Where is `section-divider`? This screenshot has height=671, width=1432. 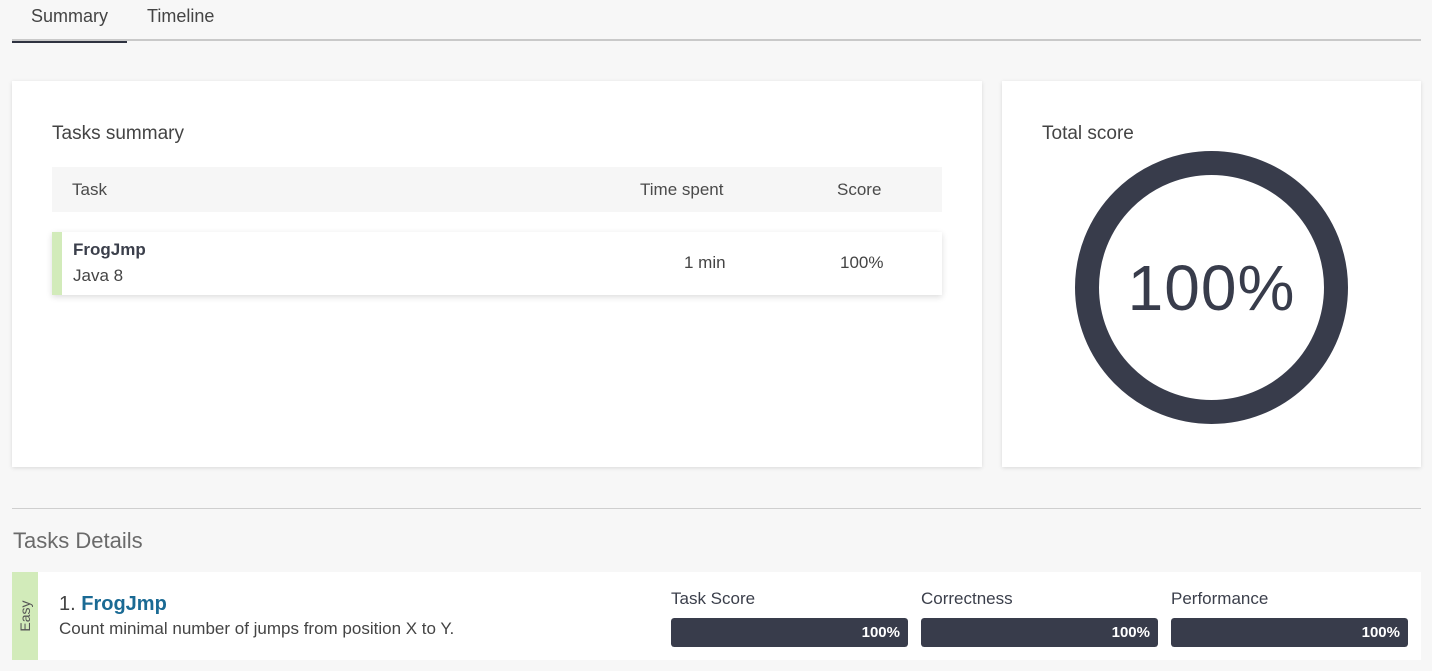
section-divider is located at coordinates (716, 508).